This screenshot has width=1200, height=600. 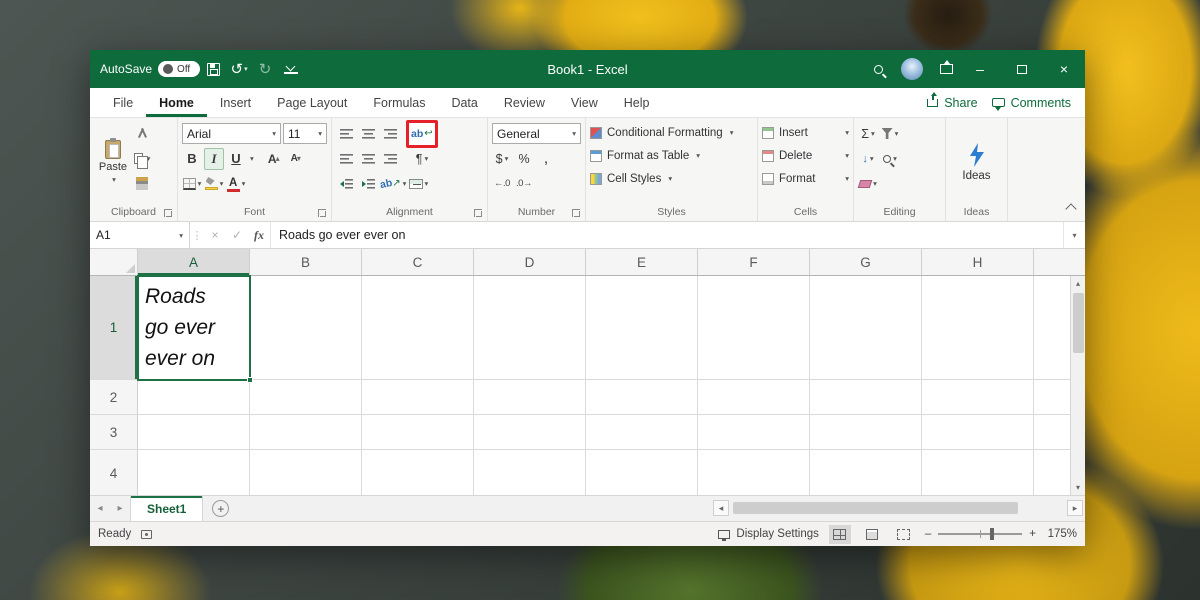 What do you see at coordinates (194, 262) in the screenshot?
I see `column-header-a: A` at bounding box center [194, 262].